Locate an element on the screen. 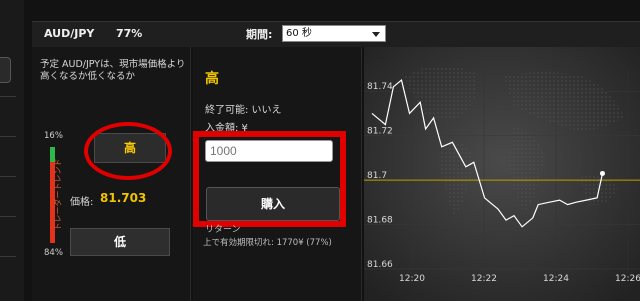  early-close-status: 終了可能: いいえ is located at coordinates (243, 110).